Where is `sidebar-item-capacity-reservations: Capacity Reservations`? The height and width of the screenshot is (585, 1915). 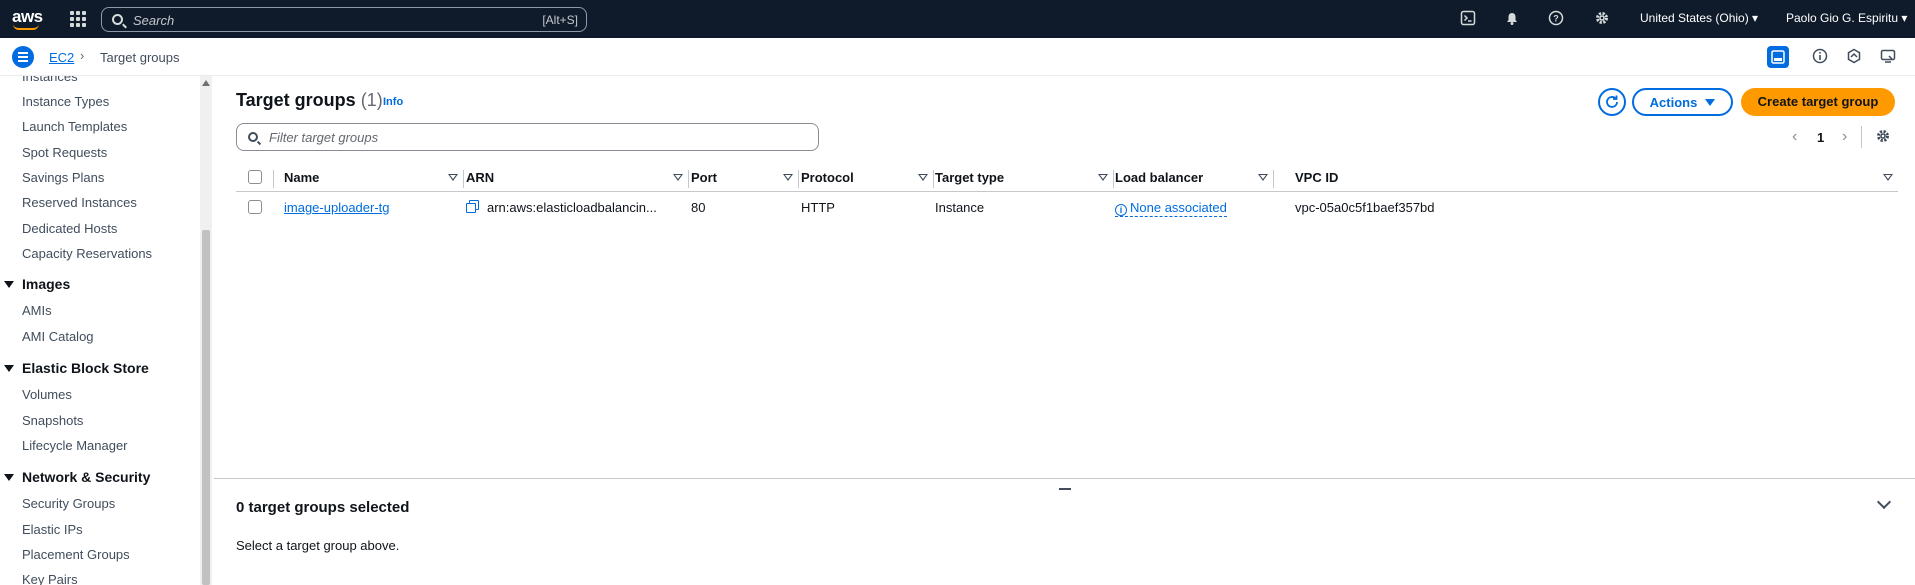 sidebar-item-capacity-reservations: Capacity Reservations is located at coordinates (87, 253).